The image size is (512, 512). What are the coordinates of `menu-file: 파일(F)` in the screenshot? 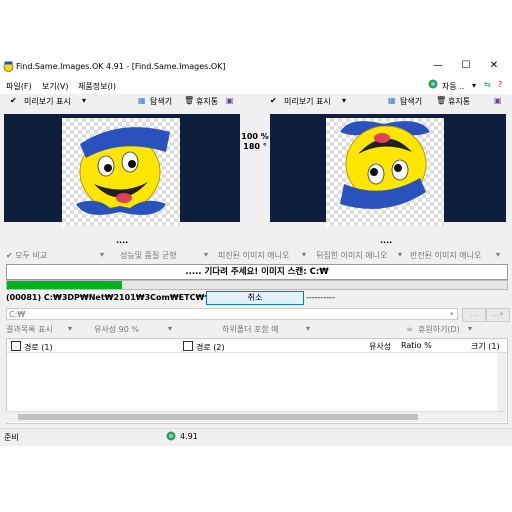 It's located at (19, 86).